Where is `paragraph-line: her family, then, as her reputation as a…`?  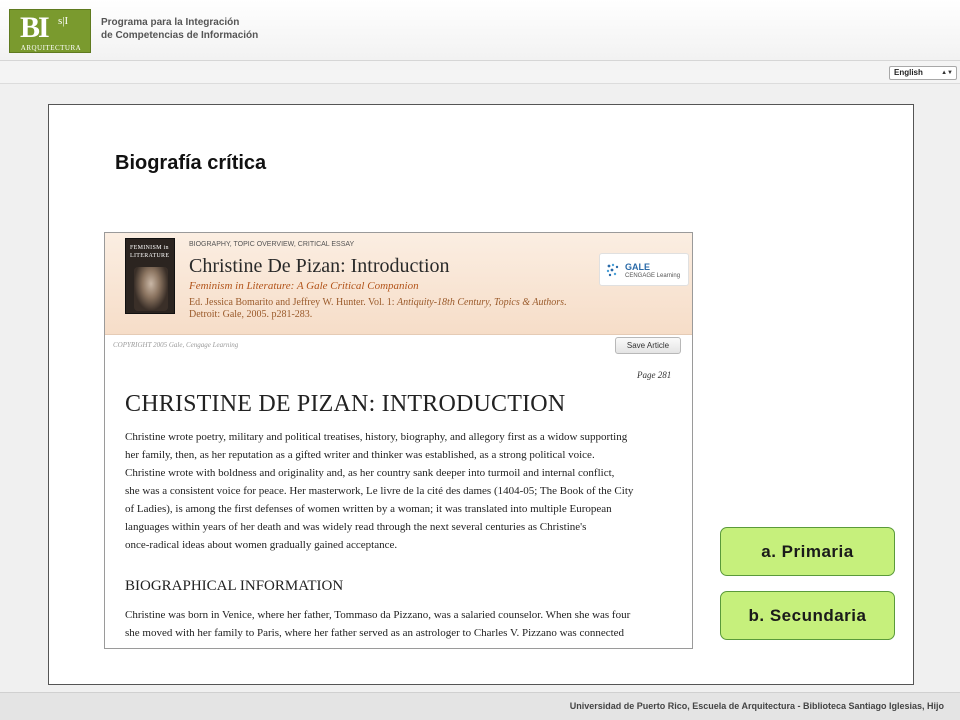
paragraph-line: her family, then, as her reputation as a… is located at coordinates (360, 455).